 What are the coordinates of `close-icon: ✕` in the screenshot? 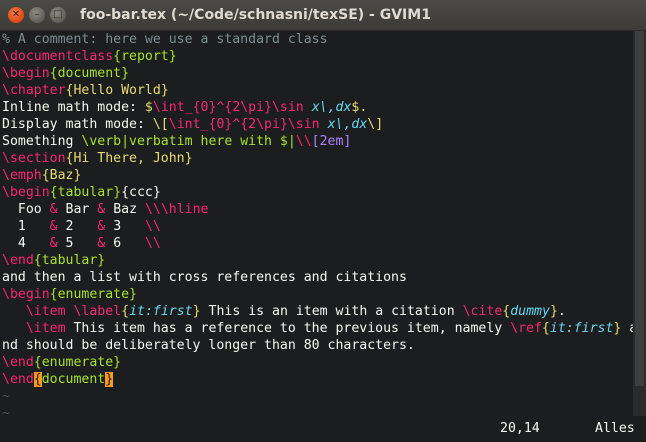 It's located at (16, 14).